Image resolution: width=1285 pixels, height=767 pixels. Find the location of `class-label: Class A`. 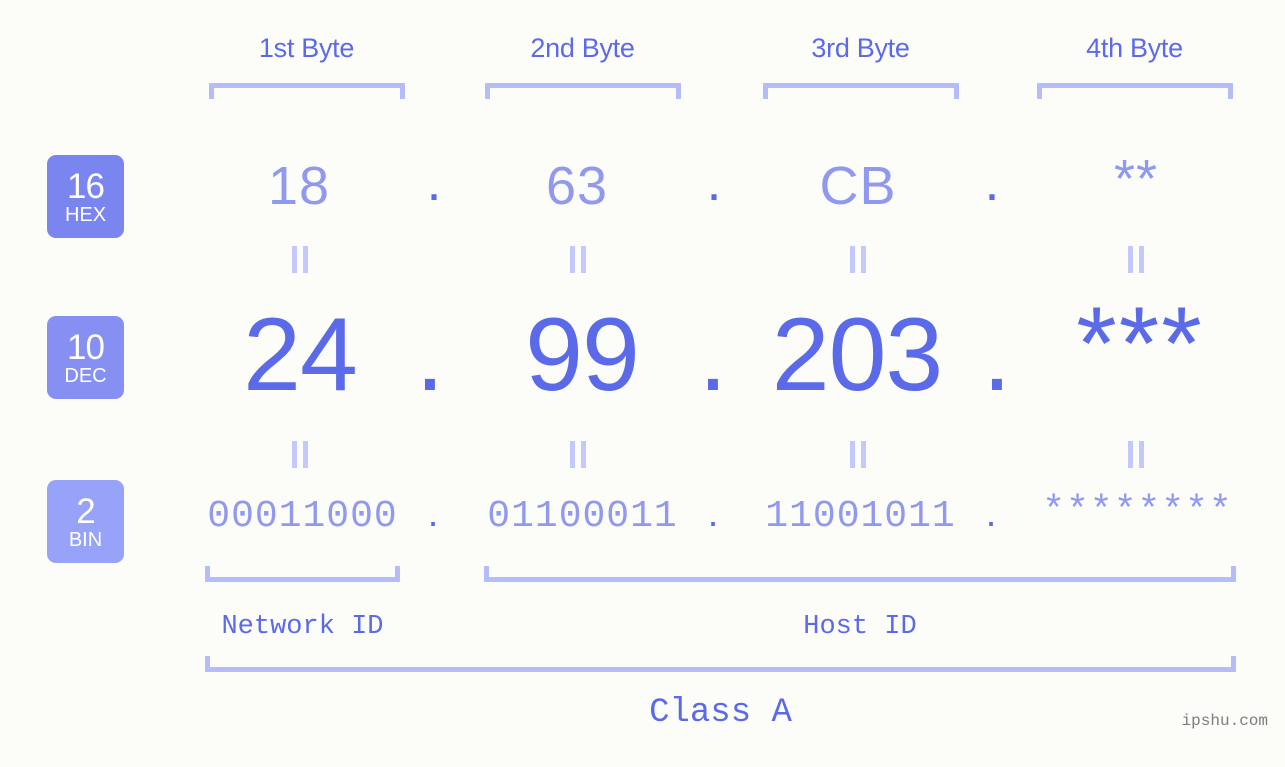

class-label: Class A is located at coordinates (720, 713).